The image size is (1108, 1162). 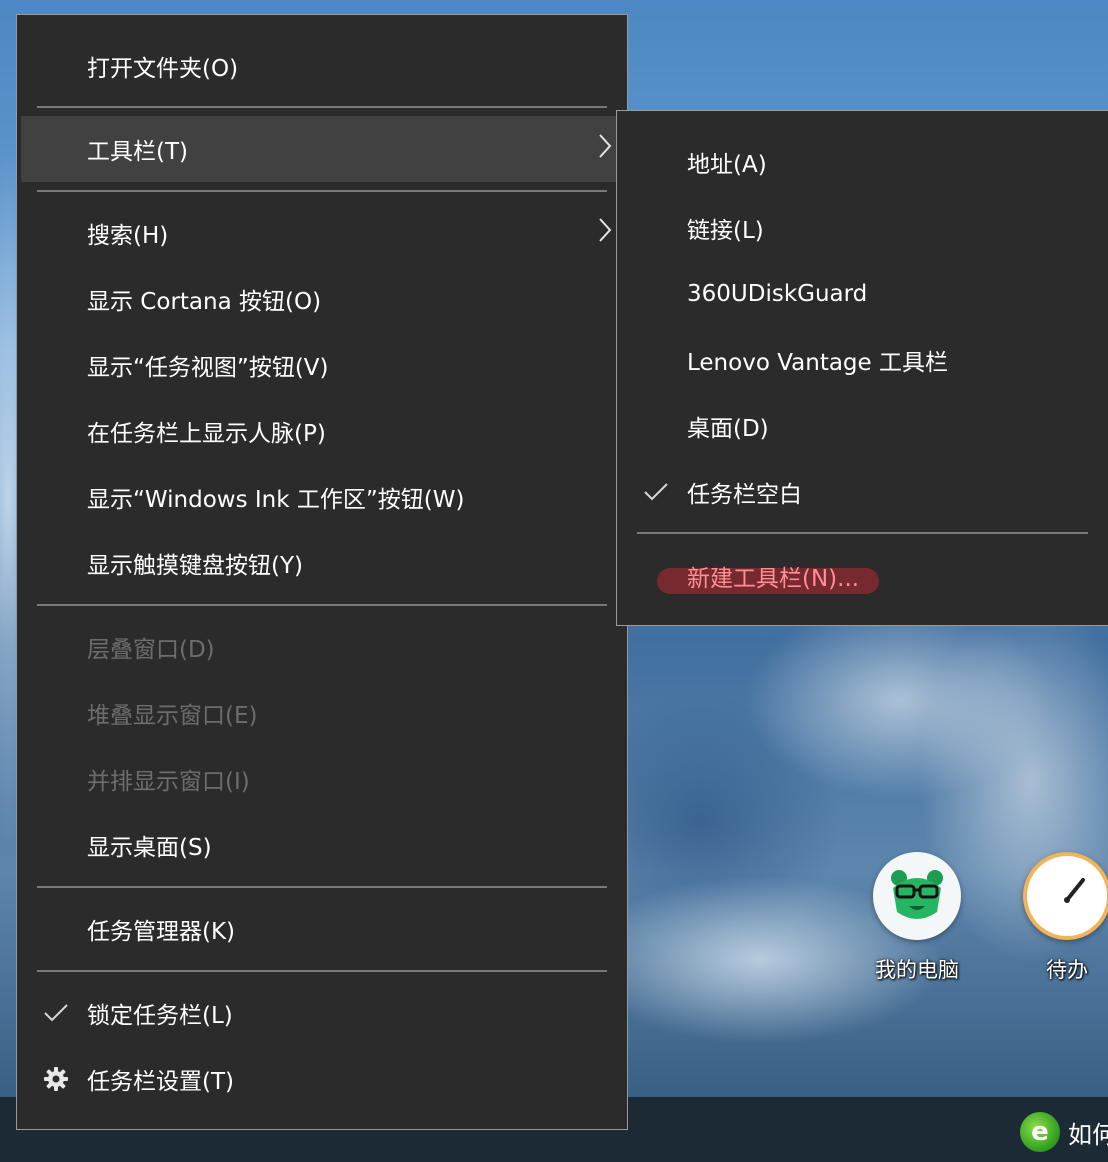 I want to click on menu-item-show-cortana: 显示 Cortana 按钮(O), so click(x=322, y=299).